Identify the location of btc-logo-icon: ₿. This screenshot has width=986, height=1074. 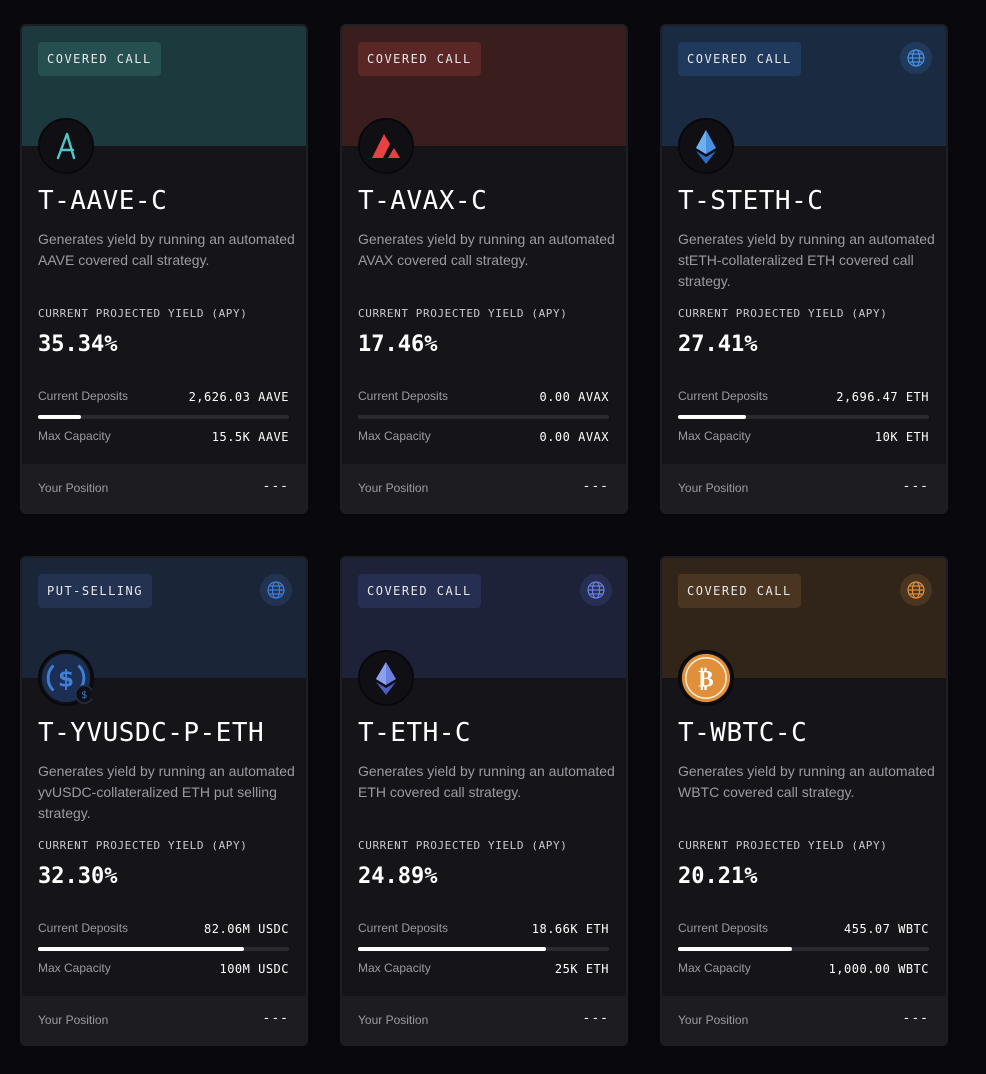
(706, 678).